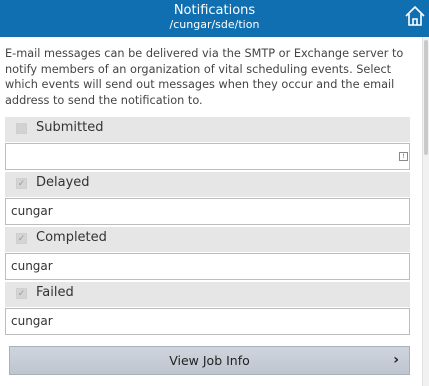  Describe the element at coordinates (70, 127) in the screenshot. I see `submitted-label: Submitted` at that location.